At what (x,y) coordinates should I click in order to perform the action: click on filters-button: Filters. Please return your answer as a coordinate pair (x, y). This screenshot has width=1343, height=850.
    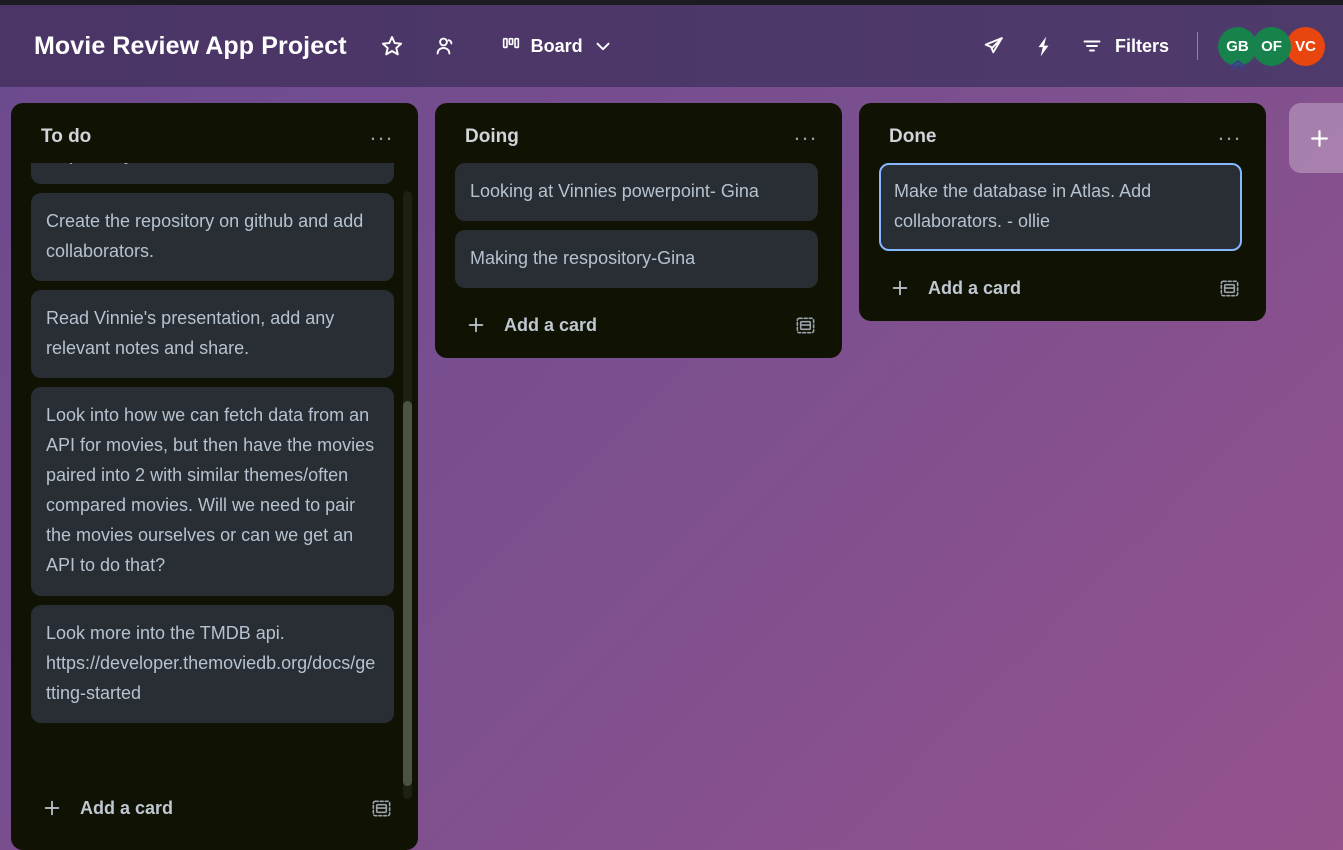
    Looking at the image, I should click on (1125, 46).